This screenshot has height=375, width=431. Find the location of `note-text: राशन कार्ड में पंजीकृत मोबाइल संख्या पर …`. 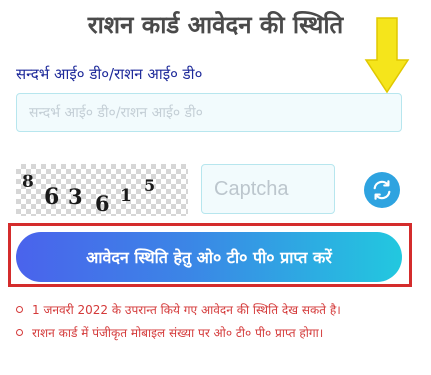

note-text: राशन कार्ड में पंजीकृत मोबाइल संख्या पर … is located at coordinates (178, 333).